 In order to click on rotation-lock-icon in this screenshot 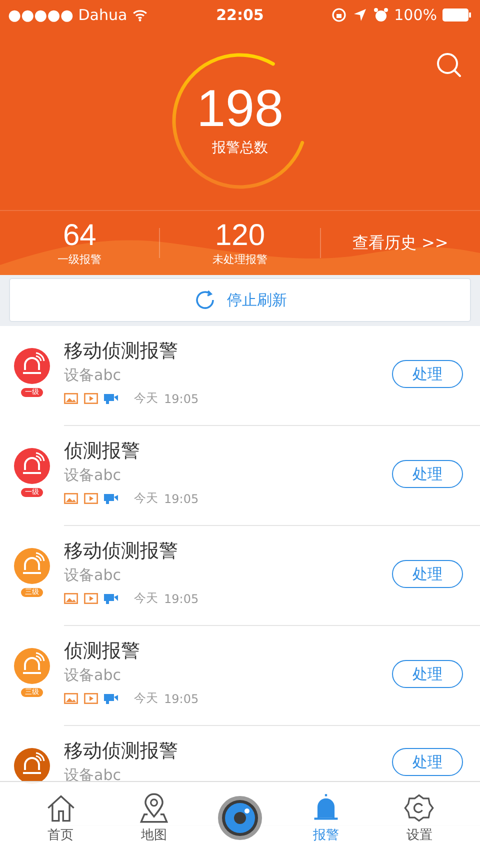, I will do `click(339, 15)`.